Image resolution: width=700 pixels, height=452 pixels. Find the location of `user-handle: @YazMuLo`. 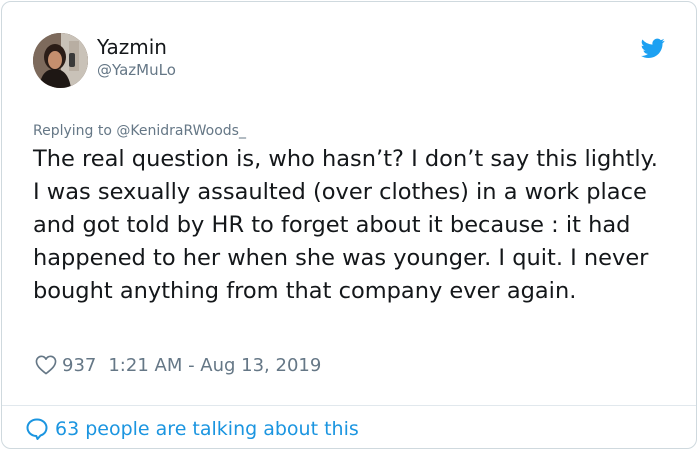

user-handle: @YazMuLo is located at coordinates (136, 70).